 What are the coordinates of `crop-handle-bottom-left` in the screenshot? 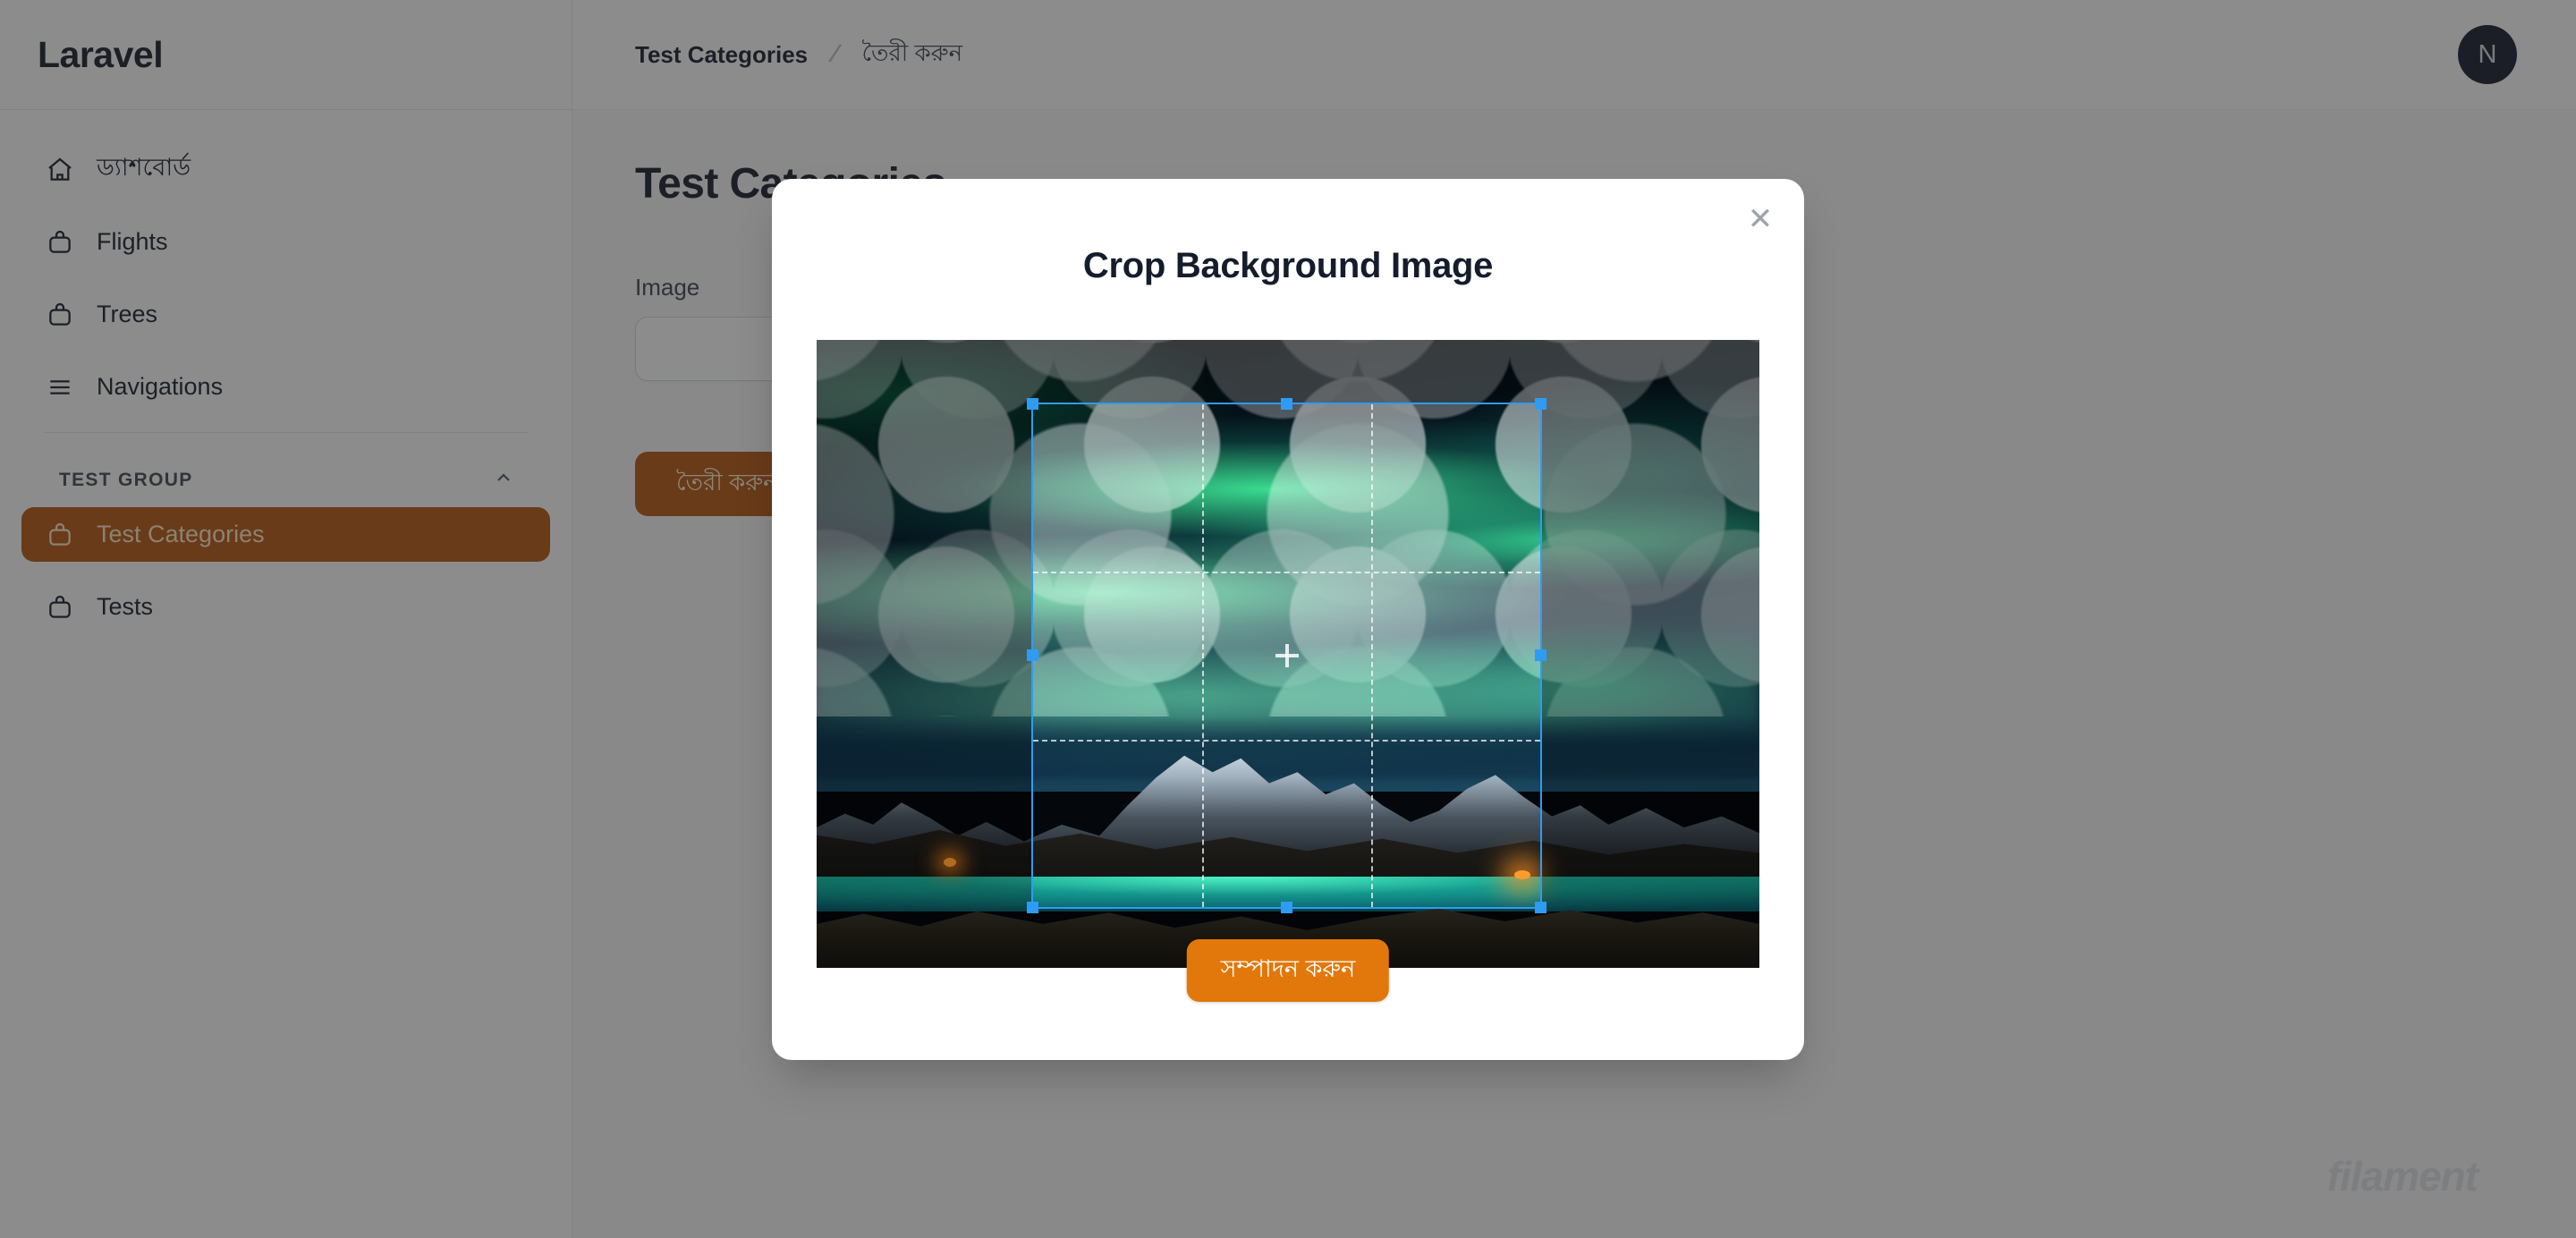 It's located at (1032, 907).